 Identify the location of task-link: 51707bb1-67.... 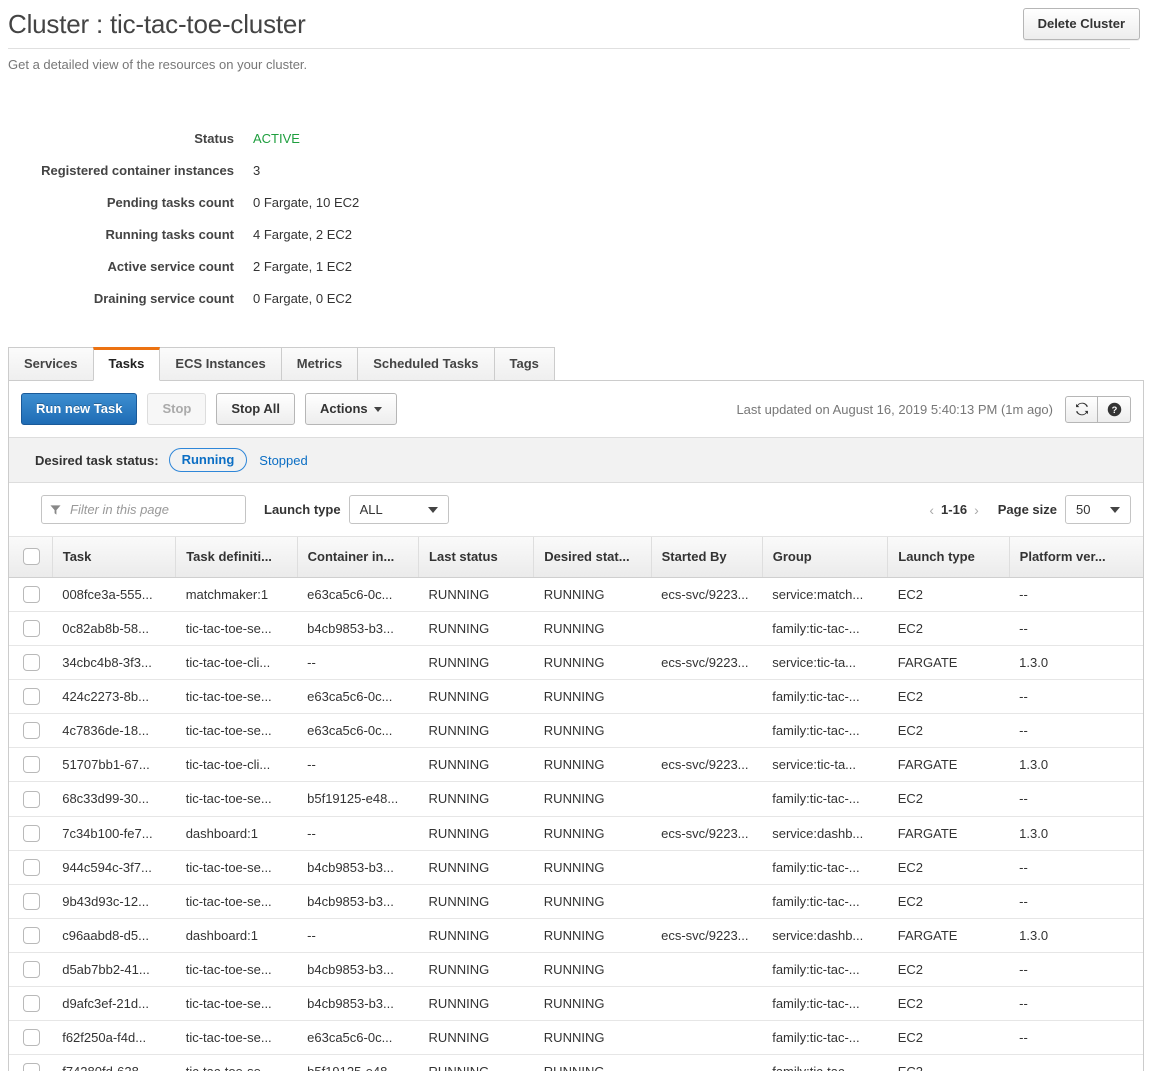
(114, 765).